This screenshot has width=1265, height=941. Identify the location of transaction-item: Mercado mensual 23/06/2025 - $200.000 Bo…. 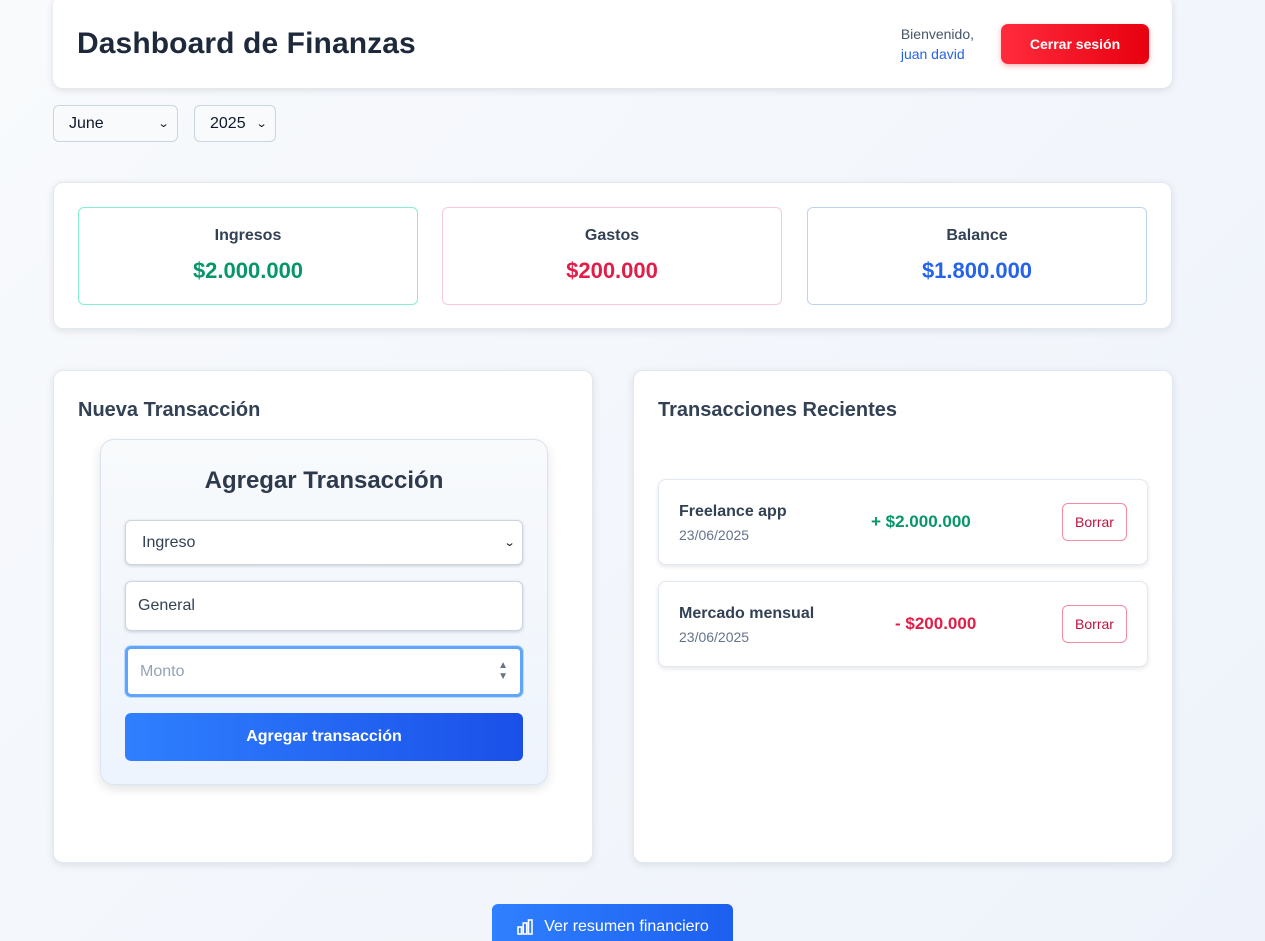
(903, 624).